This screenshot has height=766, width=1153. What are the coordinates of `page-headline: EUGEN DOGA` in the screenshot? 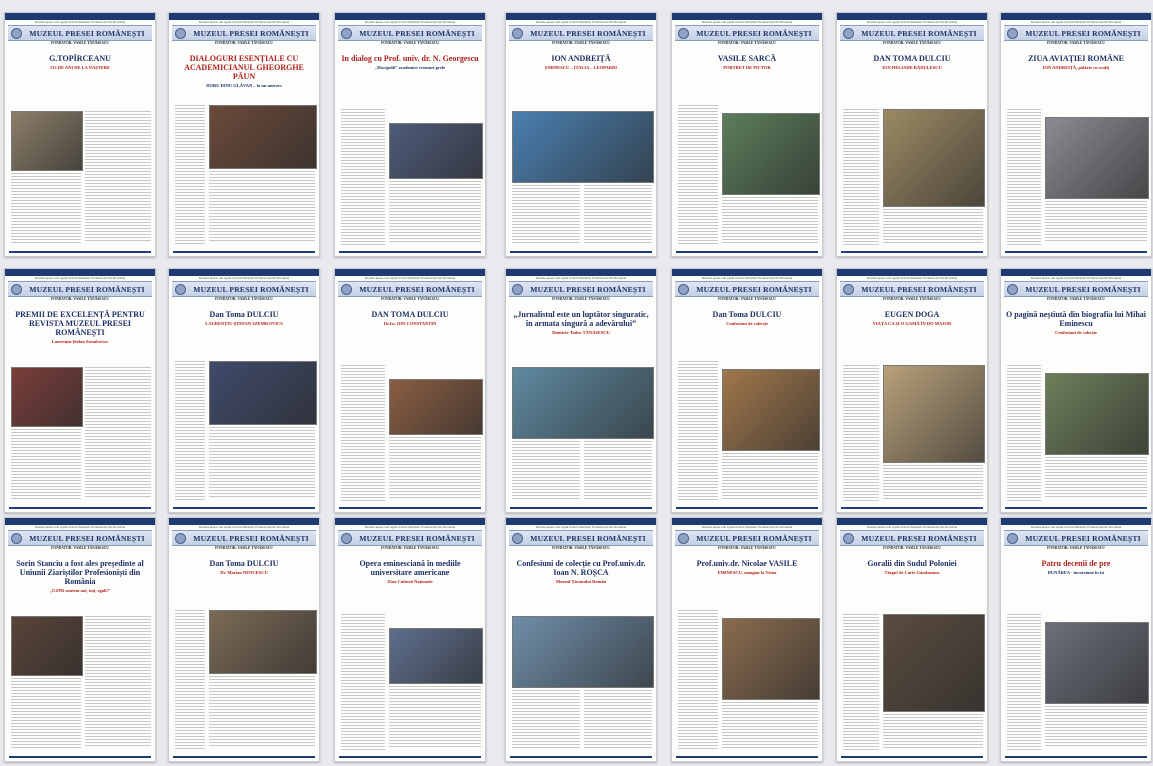 It's located at (912, 314).